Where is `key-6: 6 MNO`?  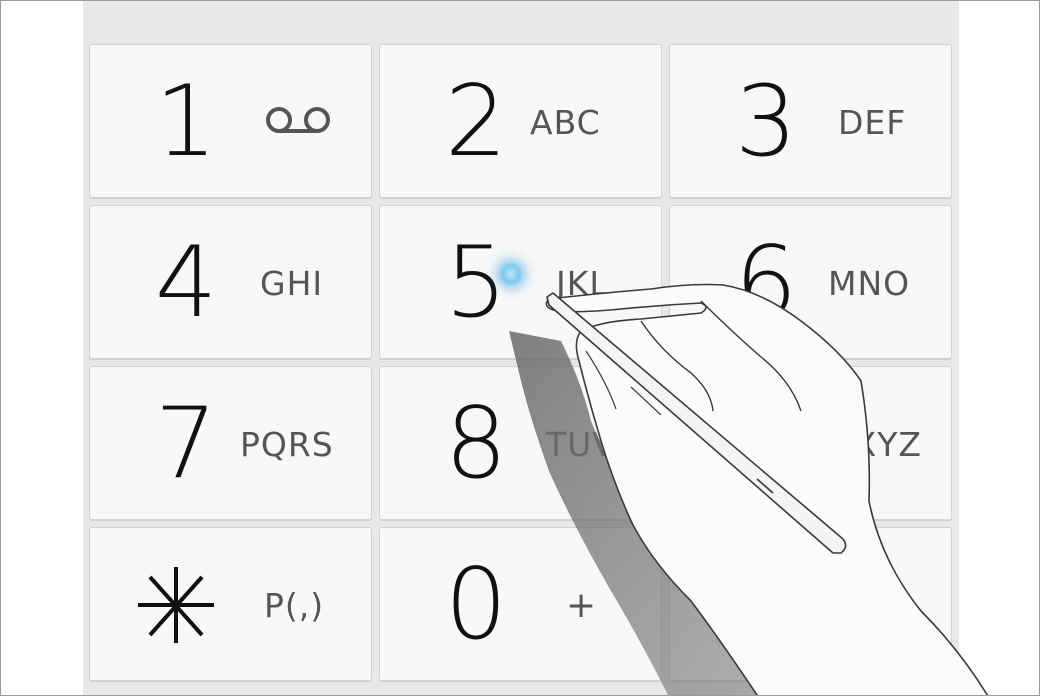 key-6: 6 MNO is located at coordinates (810, 282).